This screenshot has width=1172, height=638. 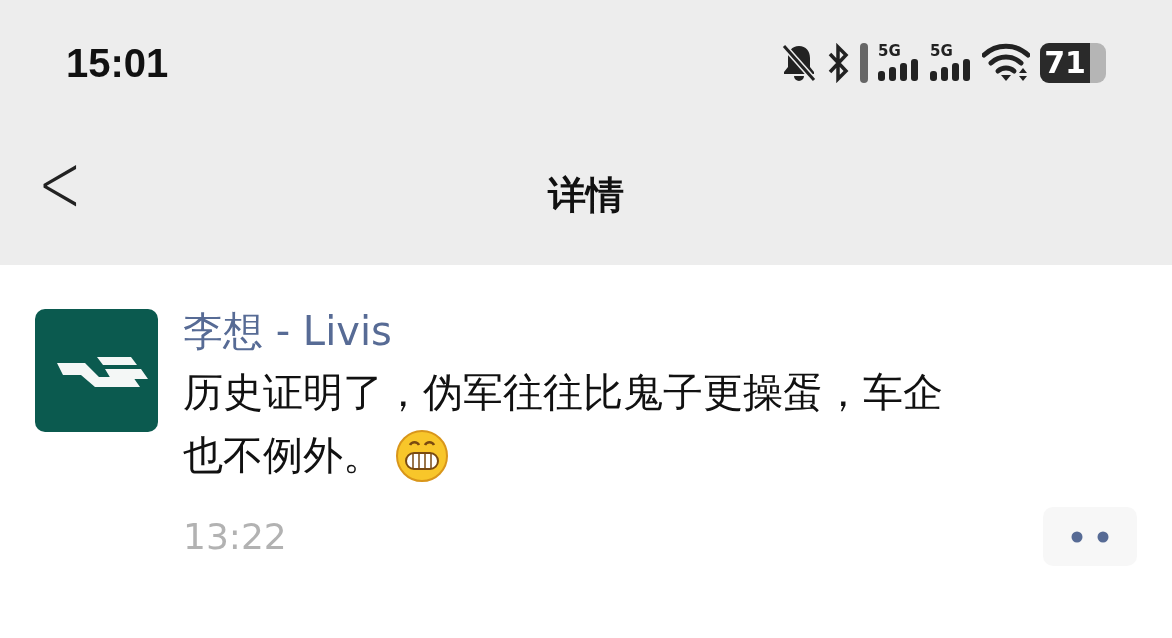 I want to click on more-actions-button, so click(x=1090, y=536).